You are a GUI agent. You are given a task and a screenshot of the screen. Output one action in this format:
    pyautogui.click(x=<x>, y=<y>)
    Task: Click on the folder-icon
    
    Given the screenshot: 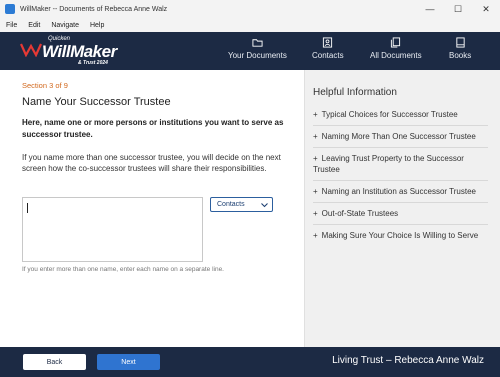 What is the action you would take?
    pyautogui.click(x=257, y=43)
    